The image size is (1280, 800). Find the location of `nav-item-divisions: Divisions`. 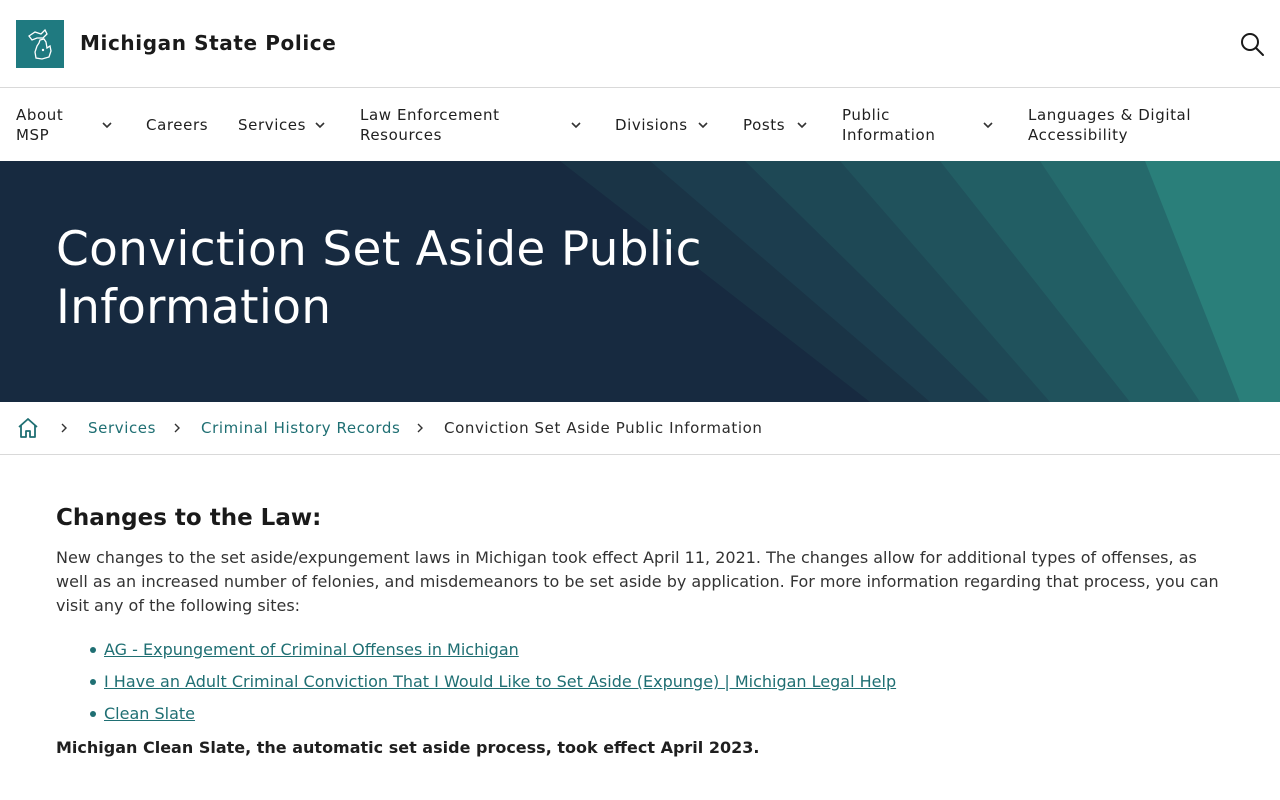

nav-item-divisions: Divisions is located at coordinates (651, 125).